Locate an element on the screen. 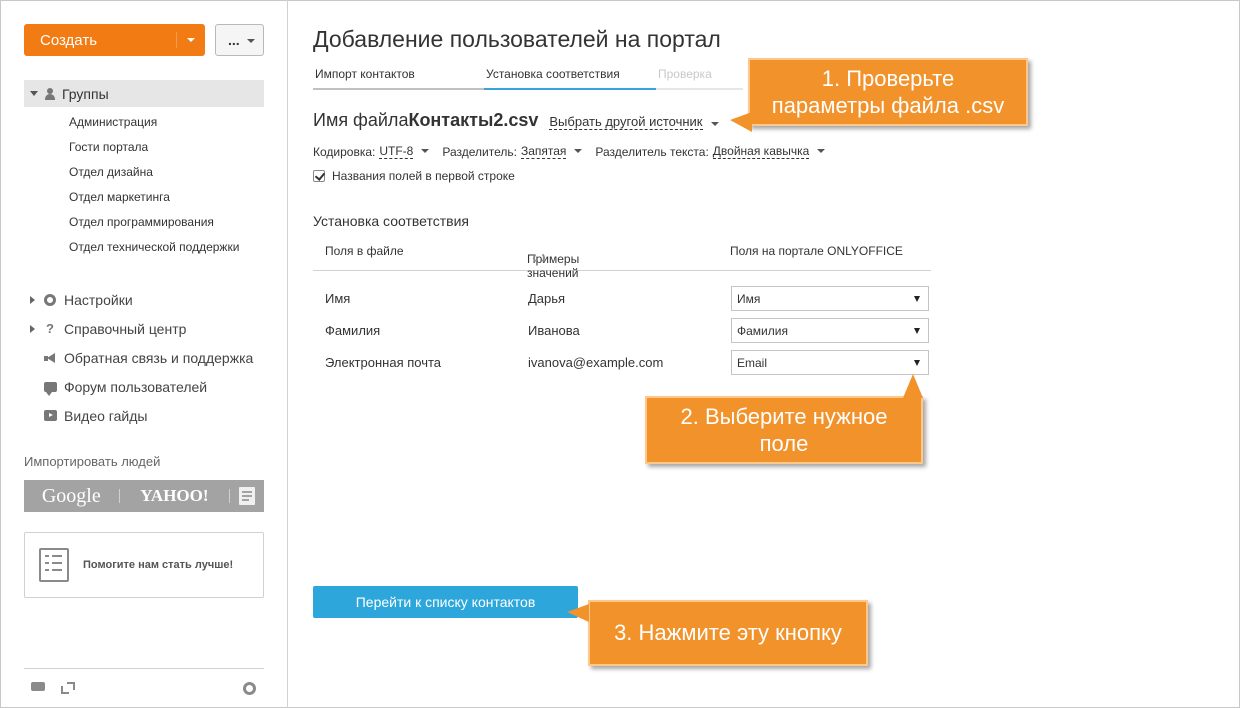 This screenshot has height=708, width=1240. example-value: Дарья is located at coordinates (547, 298).